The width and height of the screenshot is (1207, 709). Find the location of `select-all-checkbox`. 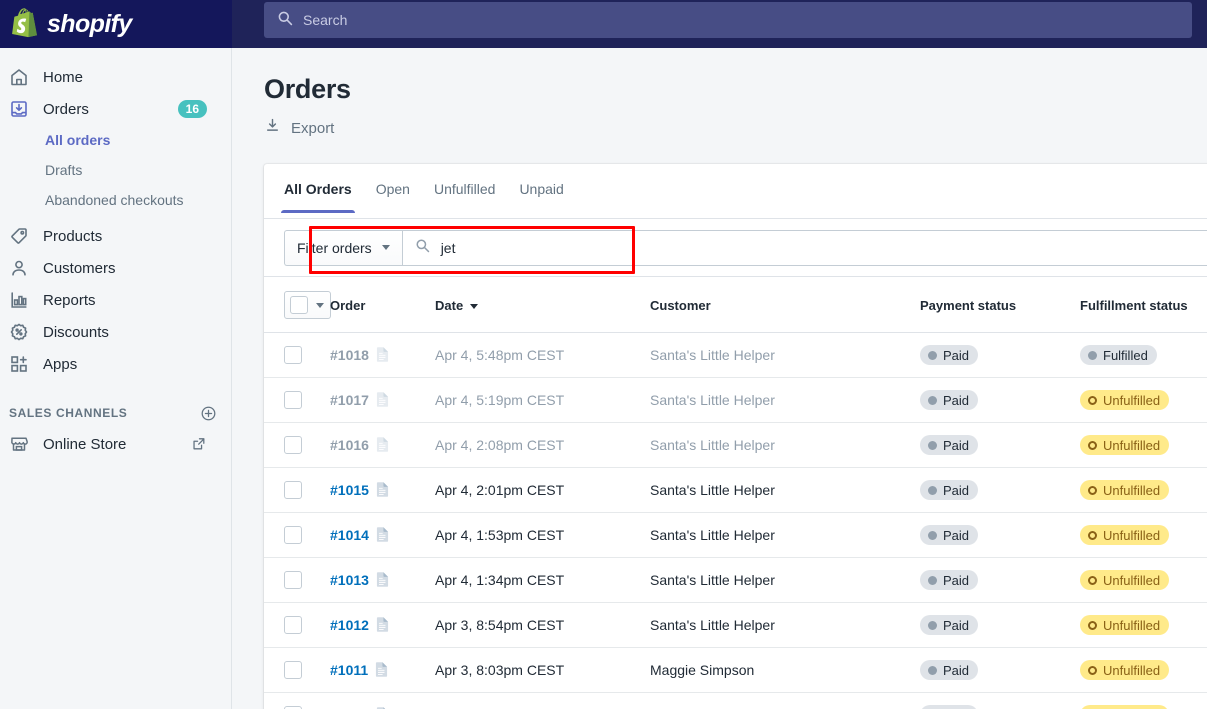

select-all-checkbox is located at coordinates (307, 305).